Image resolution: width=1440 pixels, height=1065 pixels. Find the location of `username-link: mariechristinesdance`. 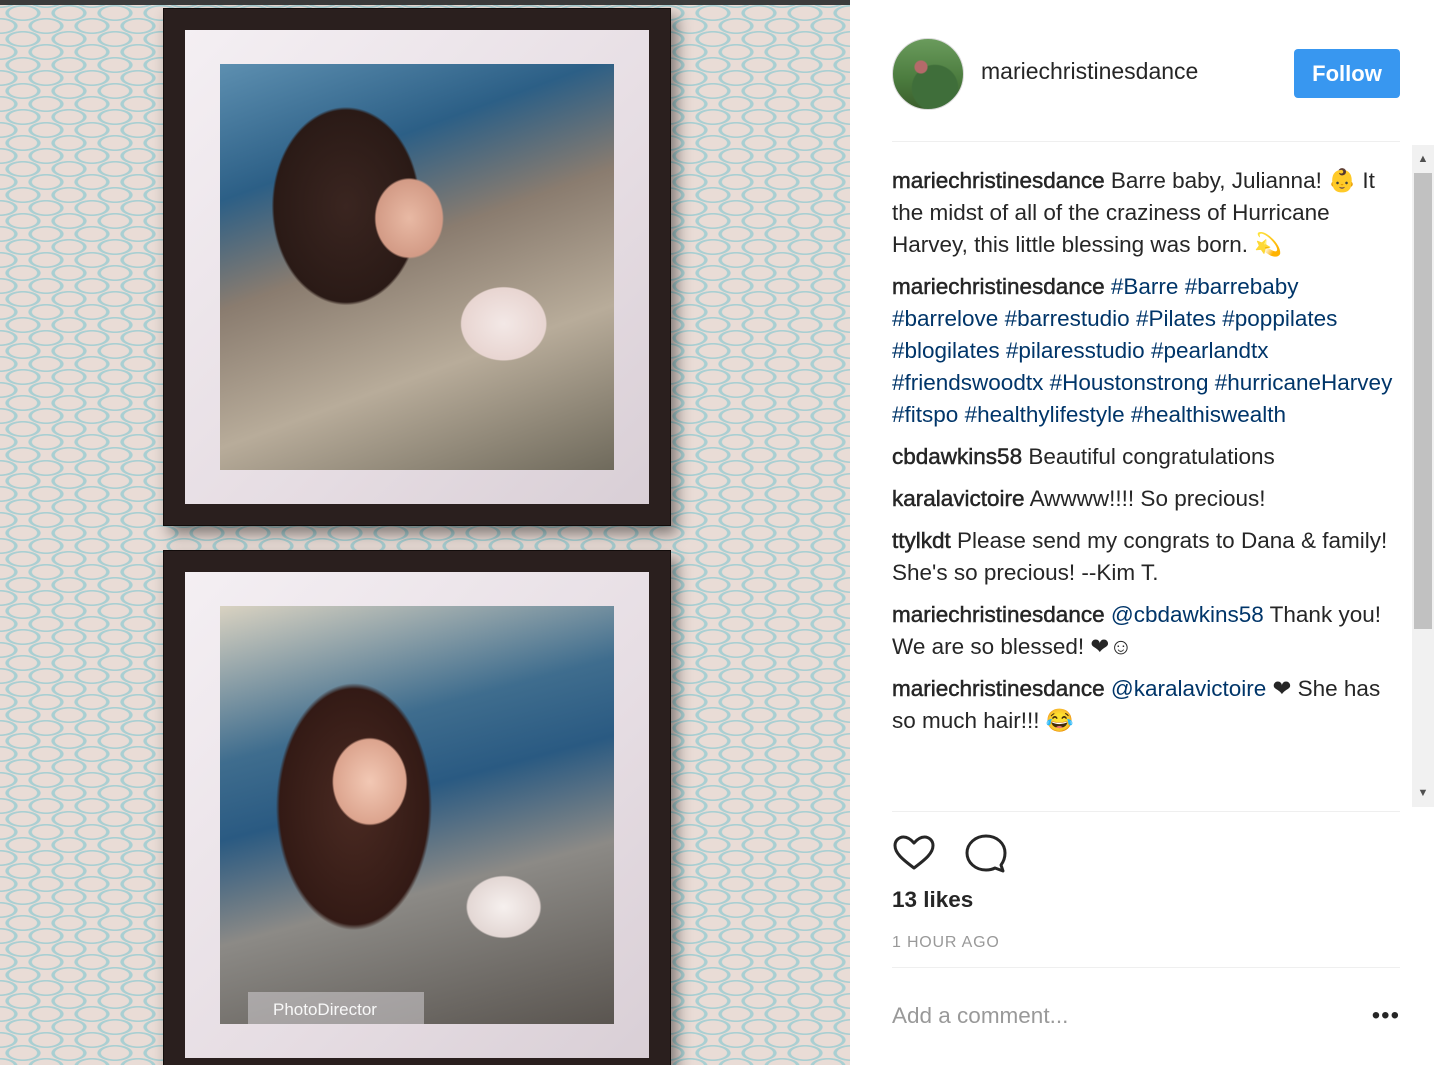

username-link: mariechristinesdance is located at coordinates (1089, 71).